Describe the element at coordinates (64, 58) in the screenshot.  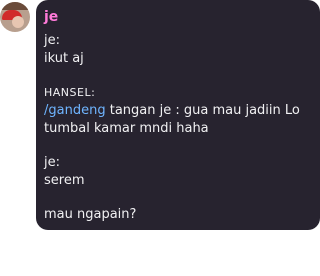
I see `message-line-2: ikut aj` at that location.